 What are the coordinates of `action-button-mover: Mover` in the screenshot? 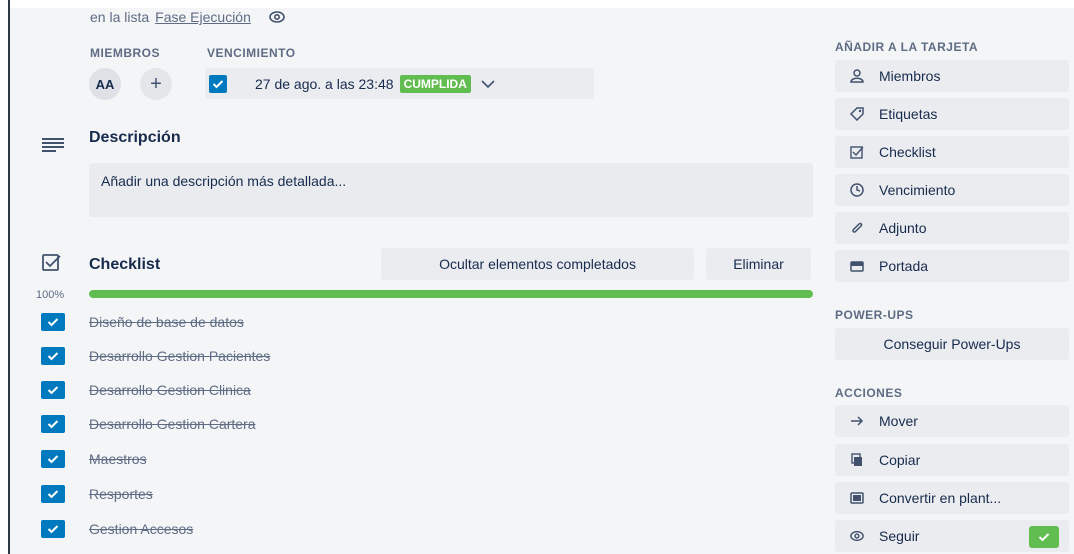 It's located at (952, 421).